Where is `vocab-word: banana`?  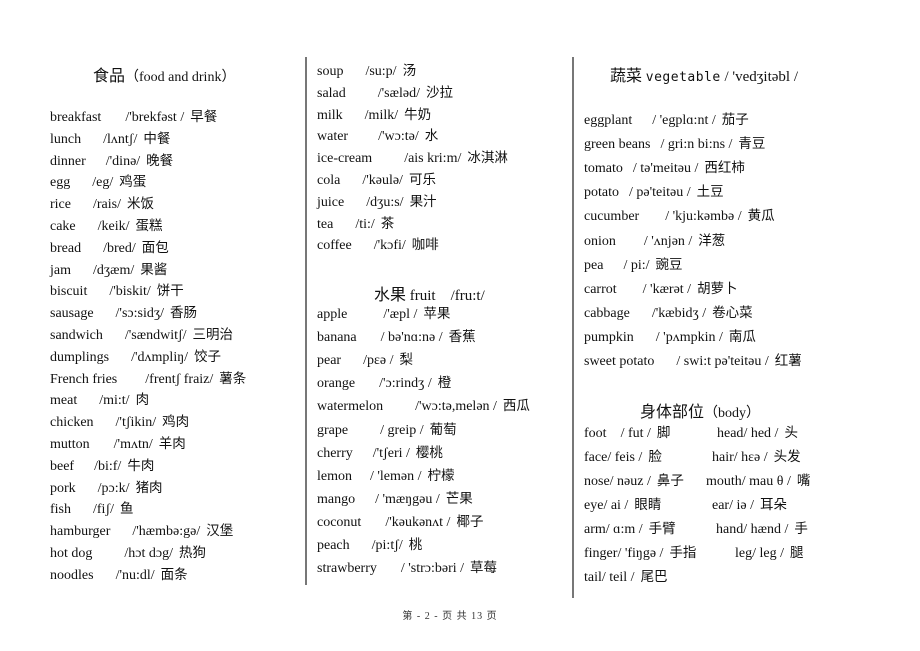 vocab-word: banana is located at coordinates (337, 338).